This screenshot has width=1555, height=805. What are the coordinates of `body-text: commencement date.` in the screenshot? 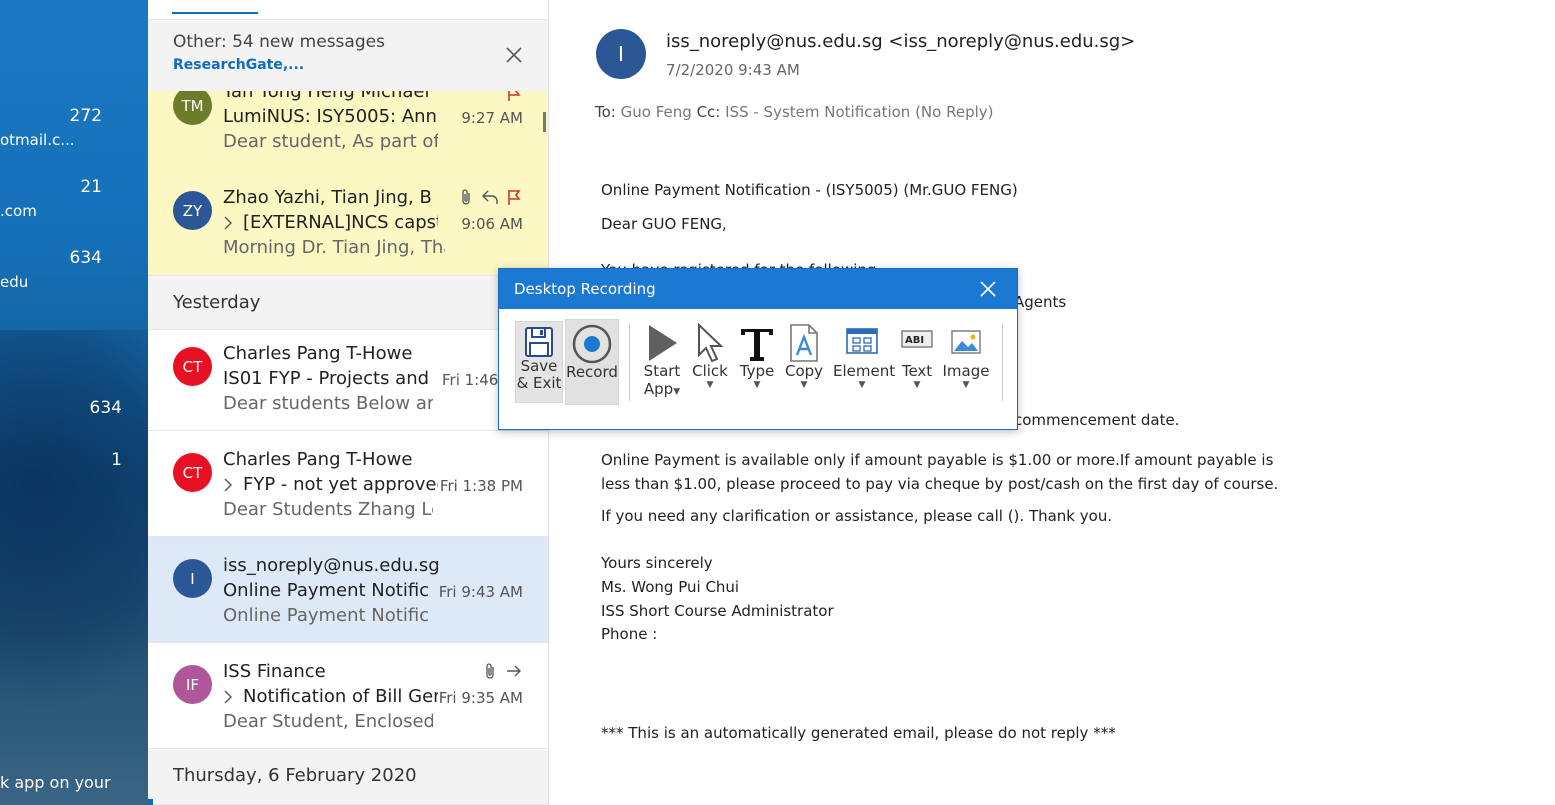 It's located at (1097, 420).